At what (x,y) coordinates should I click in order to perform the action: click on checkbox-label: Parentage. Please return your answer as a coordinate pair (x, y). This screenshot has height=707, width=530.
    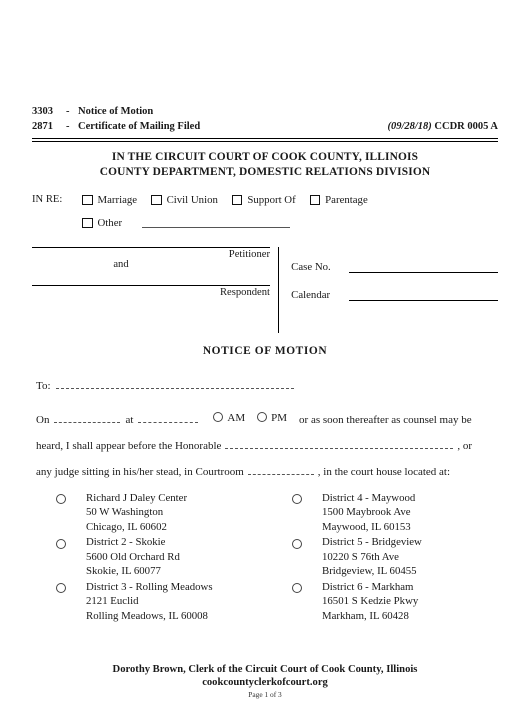
    Looking at the image, I should click on (346, 199).